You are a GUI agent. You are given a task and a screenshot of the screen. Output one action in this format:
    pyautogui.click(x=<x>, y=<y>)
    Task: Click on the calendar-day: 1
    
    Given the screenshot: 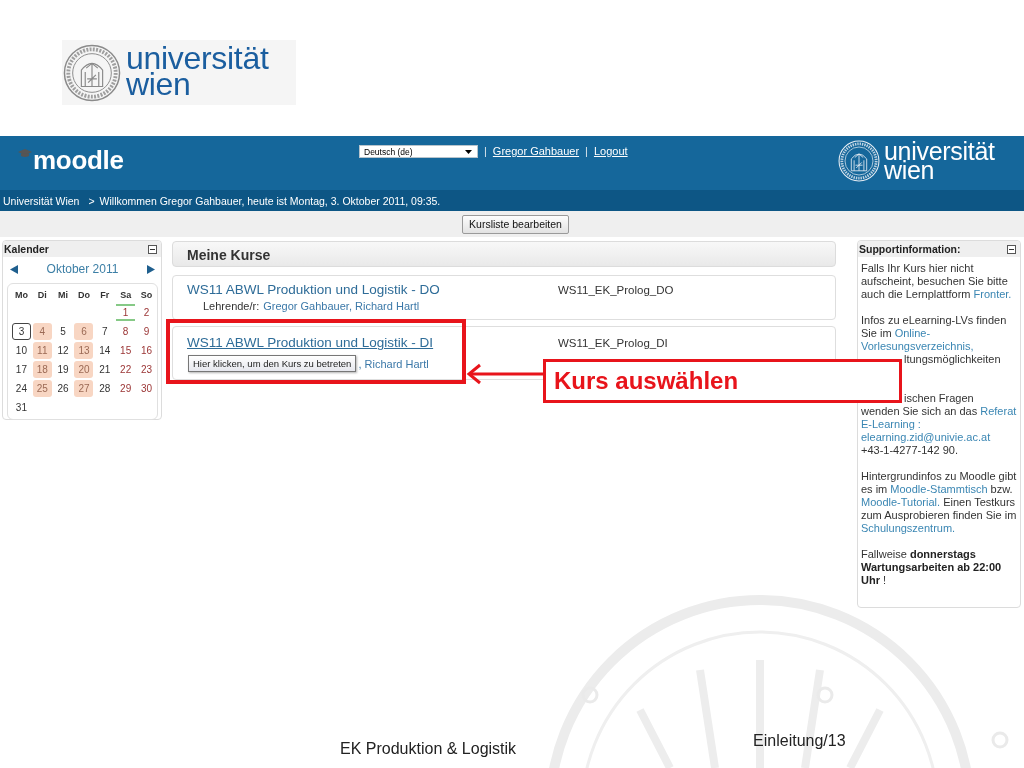 What is the action you would take?
    pyautogui.click(x=126, y=312)
    